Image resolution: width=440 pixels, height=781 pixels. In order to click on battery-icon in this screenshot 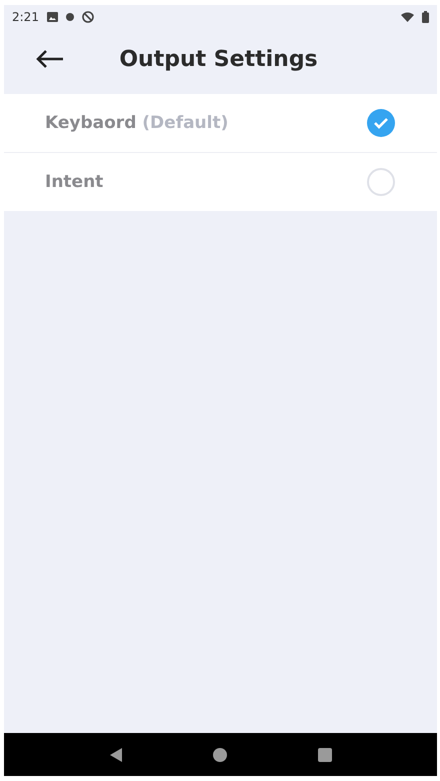, I will do `click(425, 17)`.